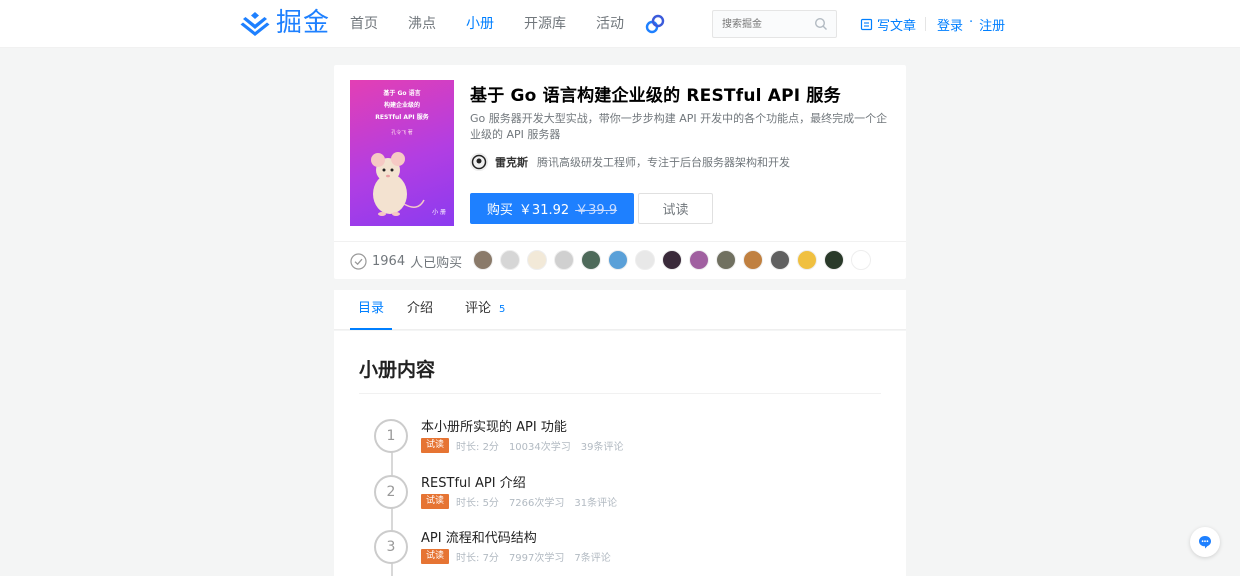  Describe the element at coordinates (675, 208) in the screenshot. I see `trial-read-button: 试读` at that location.